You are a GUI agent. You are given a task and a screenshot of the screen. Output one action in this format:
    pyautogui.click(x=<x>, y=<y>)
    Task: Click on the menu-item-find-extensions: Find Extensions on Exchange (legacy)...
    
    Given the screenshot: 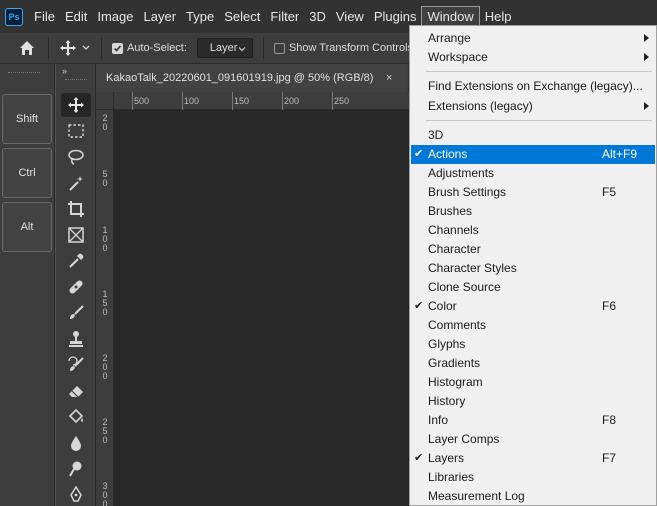 What is the action you would take?
    pyautogui.click(x=533, y=86)
    